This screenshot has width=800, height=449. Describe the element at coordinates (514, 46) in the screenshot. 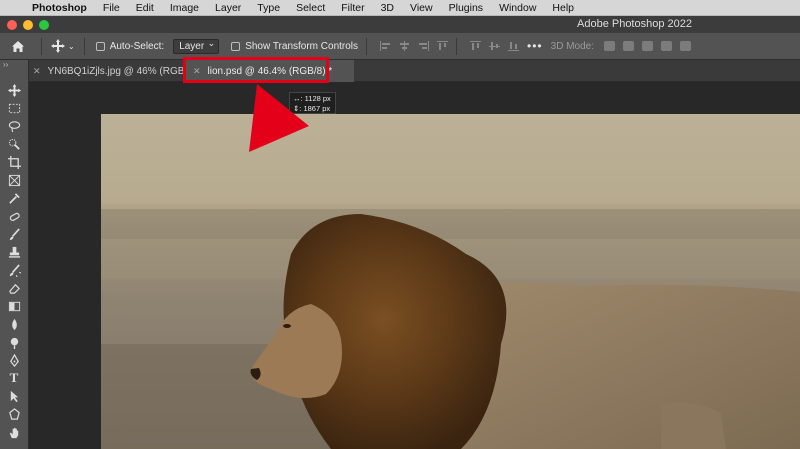

I see `align-bottom-edges-icon` at that location.